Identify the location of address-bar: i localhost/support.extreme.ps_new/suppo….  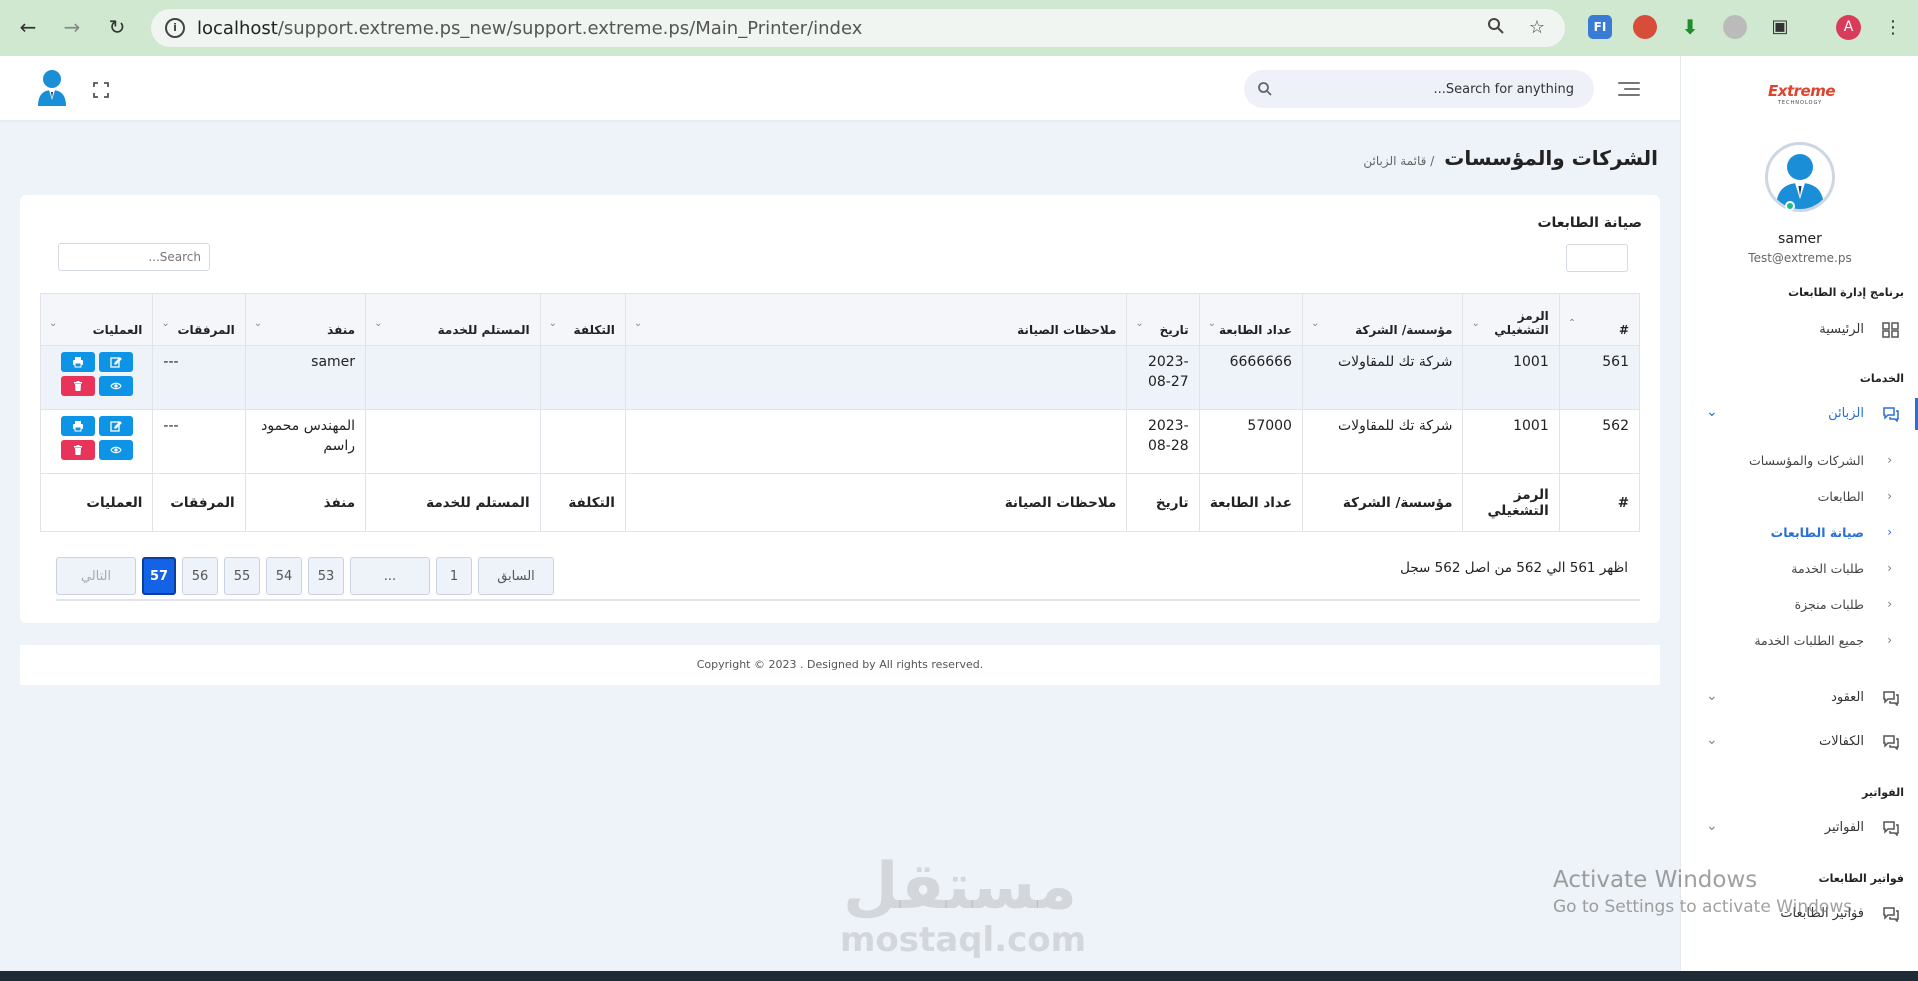
(858, 28).